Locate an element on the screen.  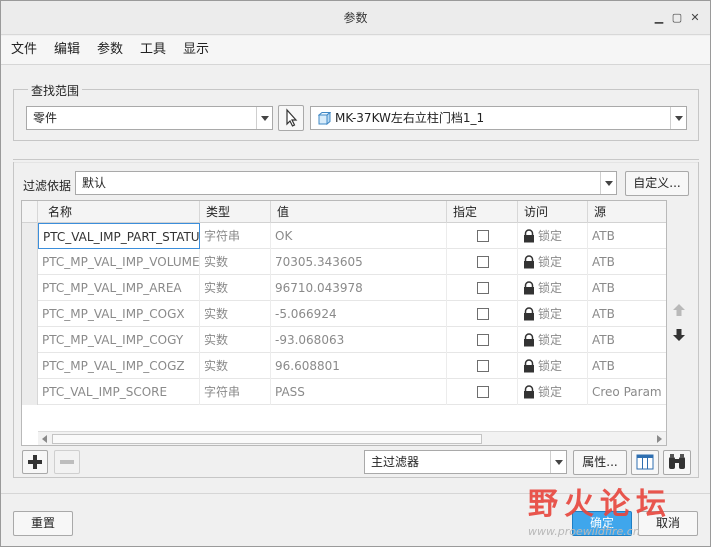
table-row: PTC_MP_VAL_IMP_AREA 实数 96710.043978 锁定 ATB is located at coordinates (344, 288).